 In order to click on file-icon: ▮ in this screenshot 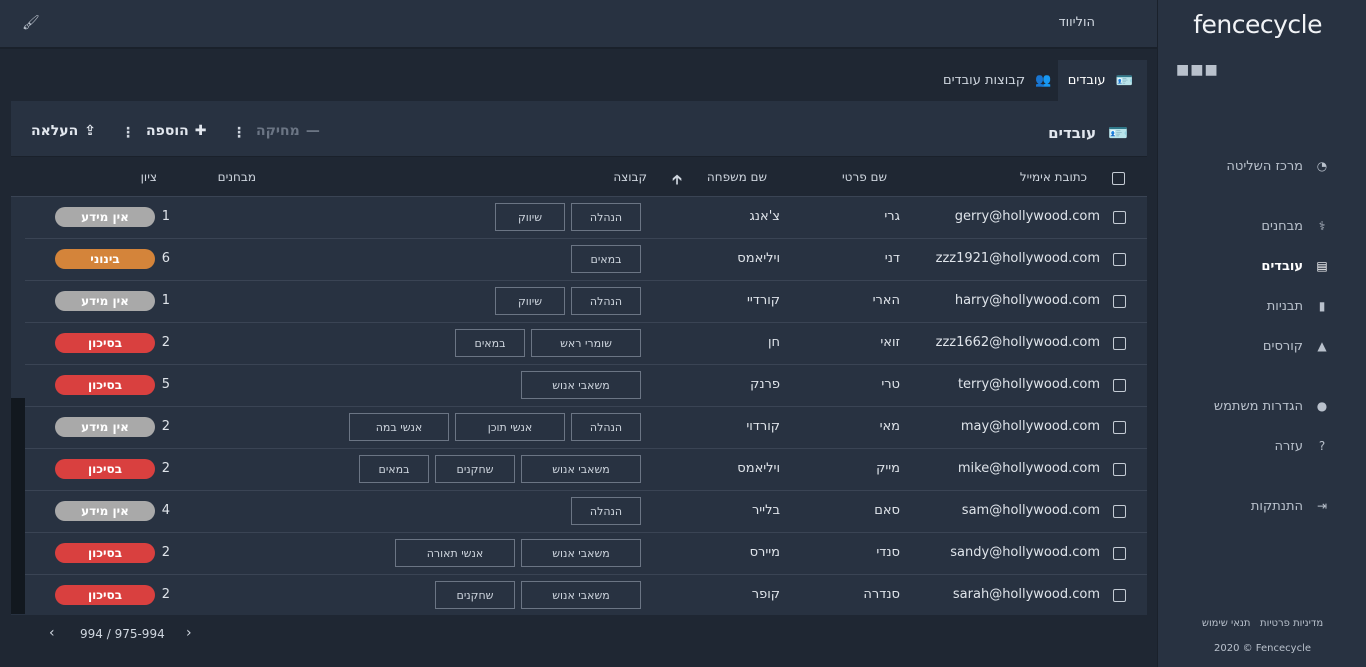, I will do `click(1322, 306)`.